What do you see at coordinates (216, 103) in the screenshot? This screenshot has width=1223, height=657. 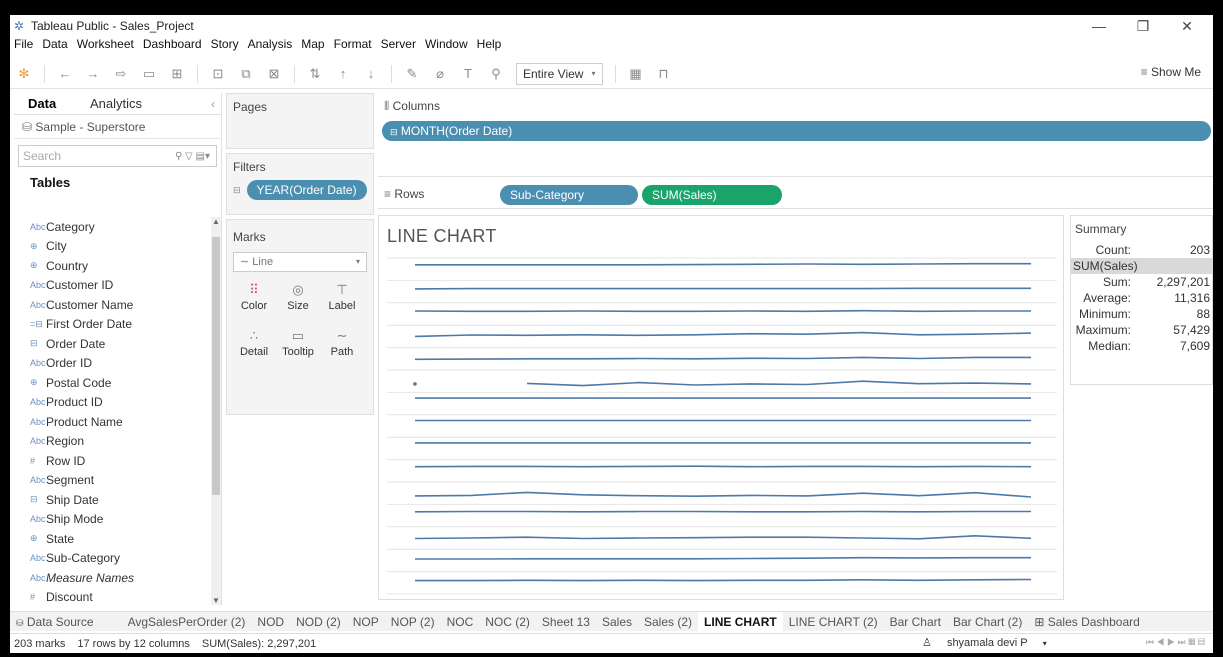 I see `collapse-pane-icon: ‹` at bounding box center [216, 103].